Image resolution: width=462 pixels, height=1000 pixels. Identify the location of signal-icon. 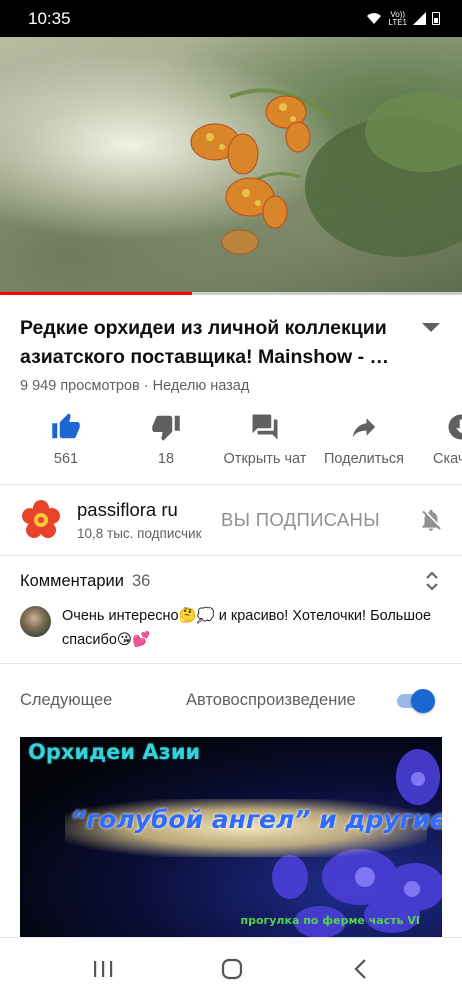
(419, 18).